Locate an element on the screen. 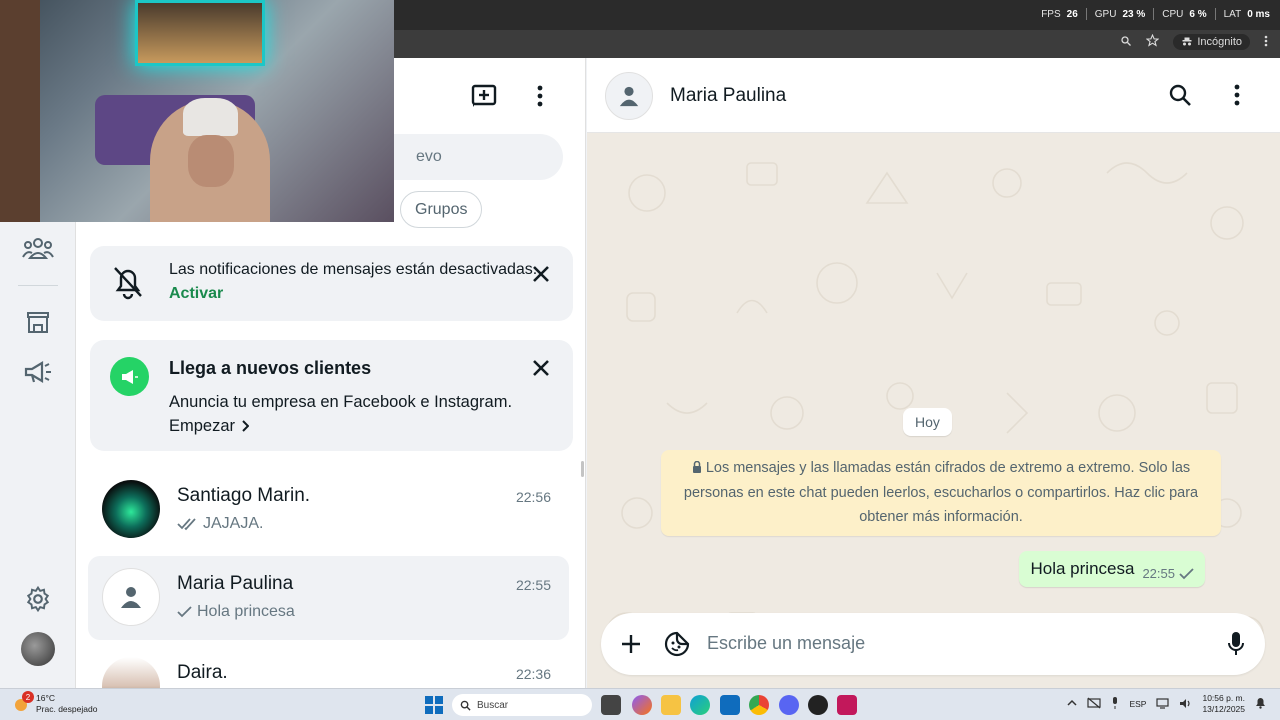 This screenshot has height=720, width=1280. chat-time: 22:55 is located at coordinates (533, 585).